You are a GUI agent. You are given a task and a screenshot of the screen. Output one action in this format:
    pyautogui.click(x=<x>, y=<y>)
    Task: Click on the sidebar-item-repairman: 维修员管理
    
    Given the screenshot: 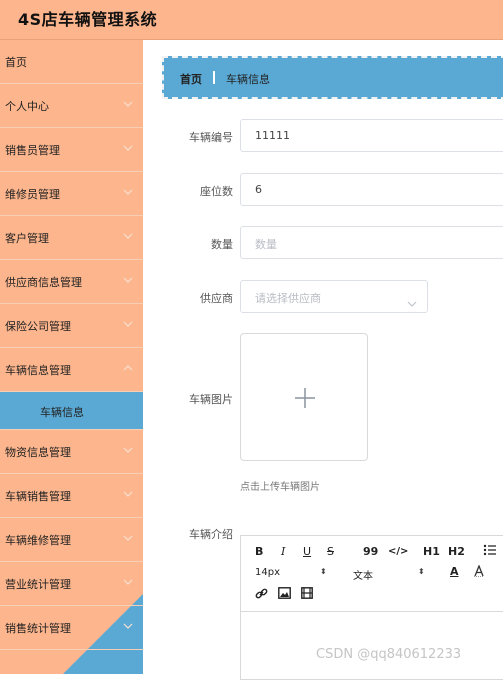 What is the action you would take?
    pyautogui.click(x=71, y=194)
    